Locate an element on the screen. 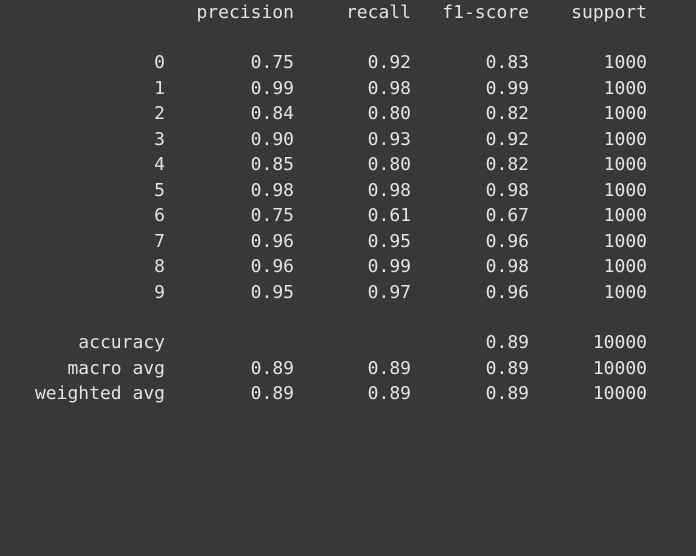 The width and height of the screenshot is (696, 556). row-recall: 0.93 is located at coordinates (389, 139).